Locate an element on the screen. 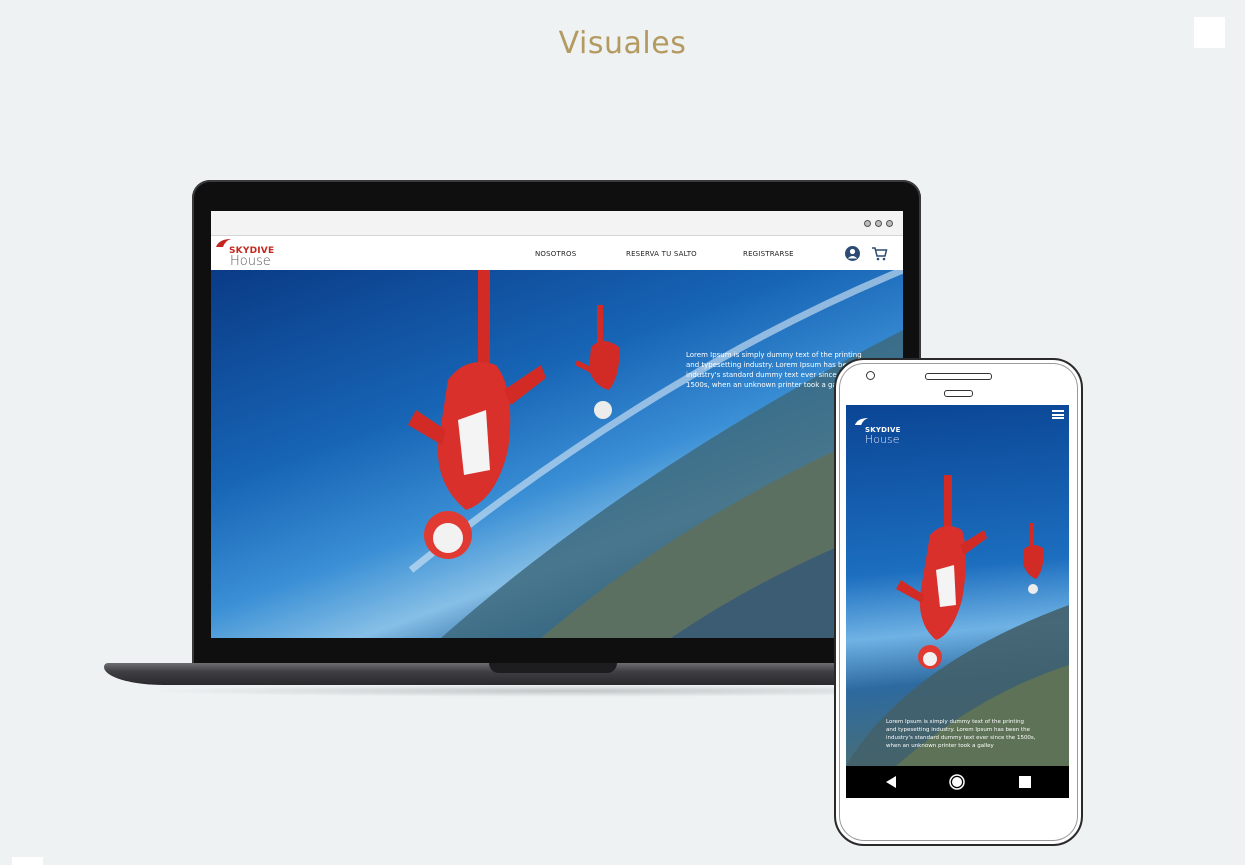 Image resolution: width=1245 pixels, height=865 pixels. phone-site-logo: SKYDIVE House is located at coordinates (884, 432).